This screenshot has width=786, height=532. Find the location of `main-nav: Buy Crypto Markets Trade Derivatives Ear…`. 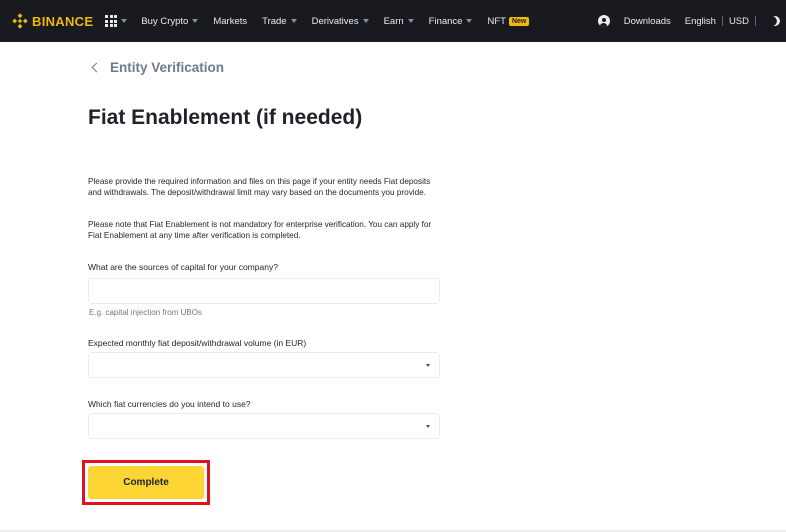

main-nav: Buy Crypto Markets Trade Derivatives Ear… is located at coordinates (342, 21).